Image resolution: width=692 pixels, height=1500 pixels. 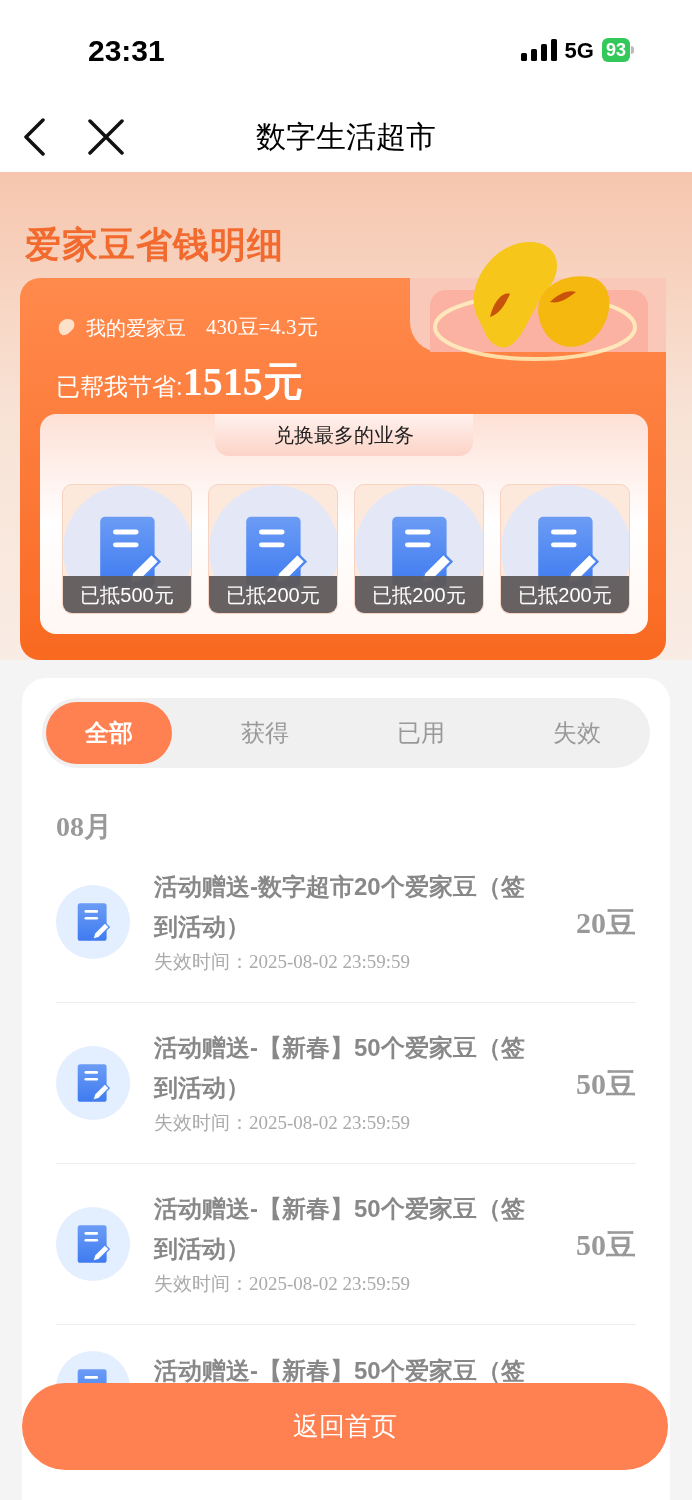 What do you see at coordinates (127, 594) in the screenshot?
I see `service-label: 已抵500元` at bounding box center [127, 594].